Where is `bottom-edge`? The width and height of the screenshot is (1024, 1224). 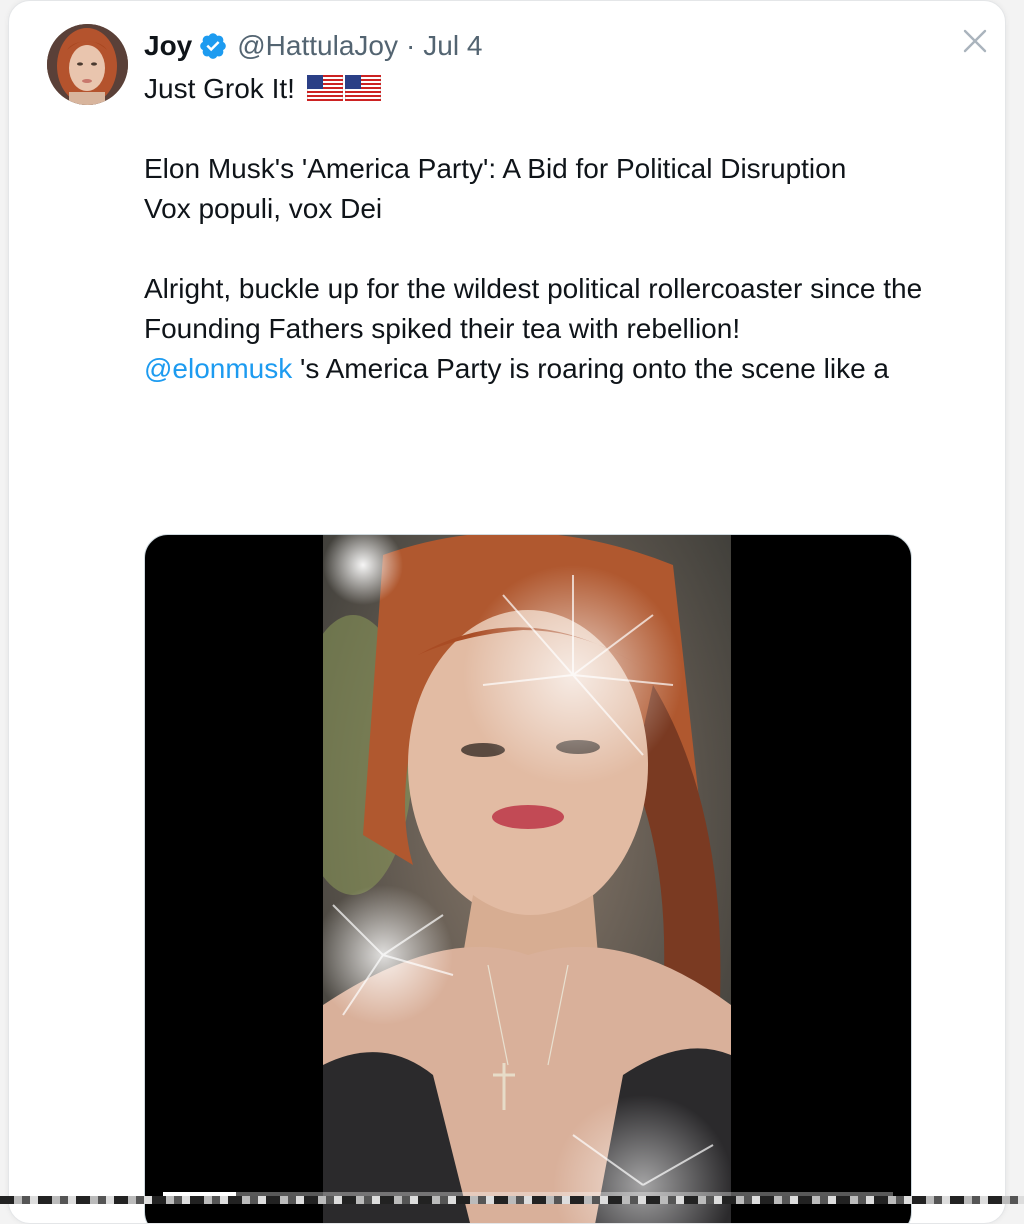
bottom-edge is located at coordinates (512, 1200).